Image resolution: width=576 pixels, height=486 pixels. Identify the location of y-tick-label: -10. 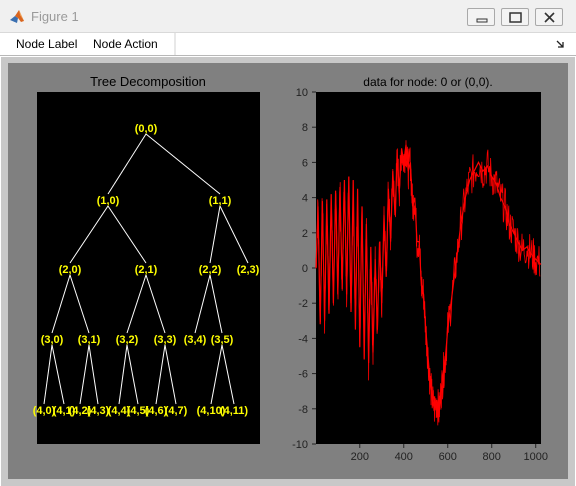
(300, 445).